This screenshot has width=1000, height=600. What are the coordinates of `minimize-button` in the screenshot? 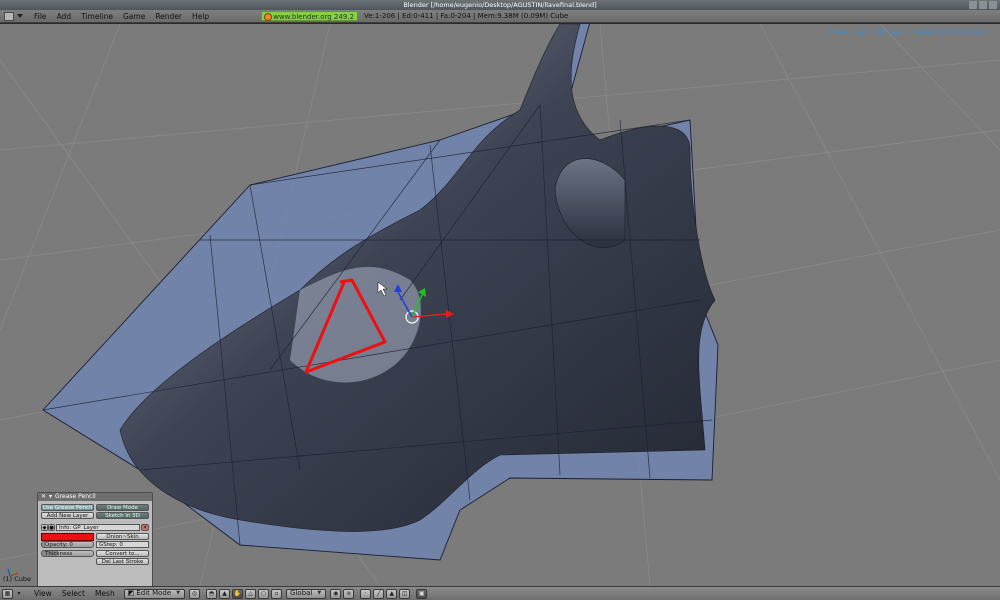 It's located at (973, 5).